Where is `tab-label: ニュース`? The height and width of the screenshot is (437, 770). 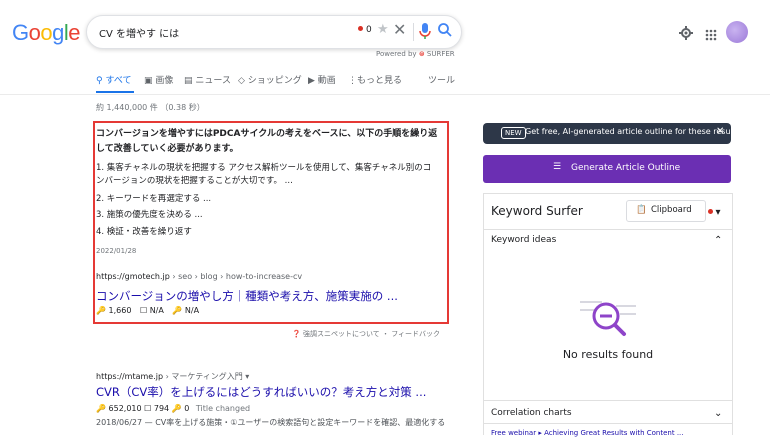 tab-label: ニュース is located at coordinates (213, 81).